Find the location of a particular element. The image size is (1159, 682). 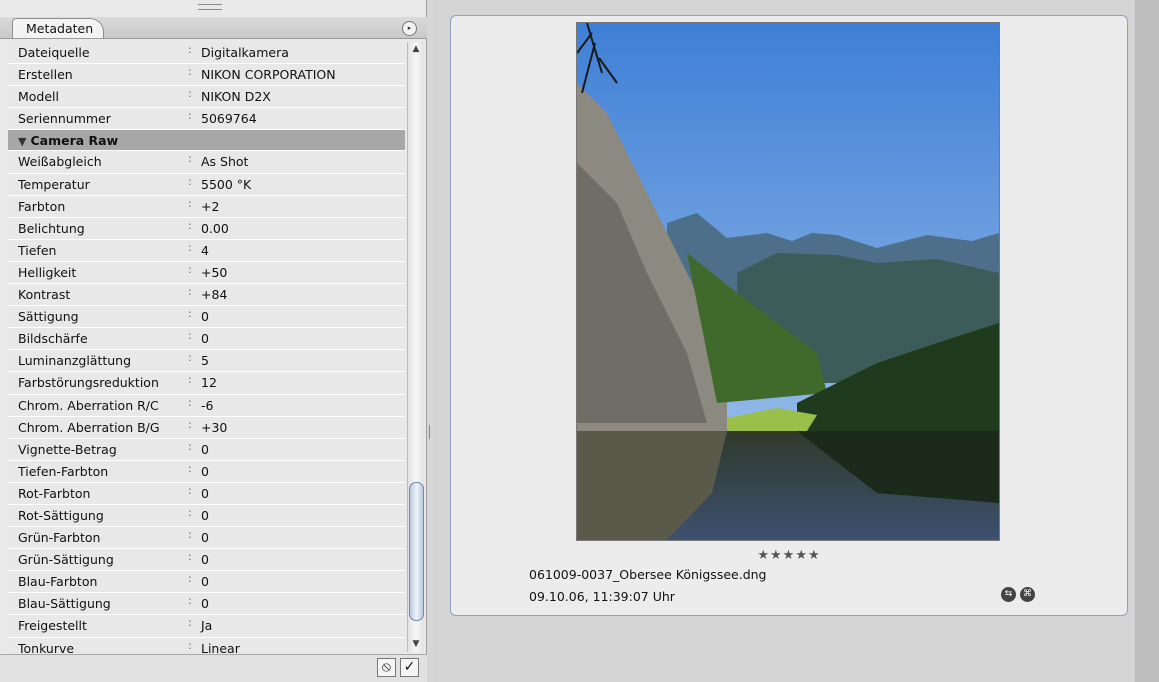

metadata-label: Seriennummer is located at coordinates (64, 119).